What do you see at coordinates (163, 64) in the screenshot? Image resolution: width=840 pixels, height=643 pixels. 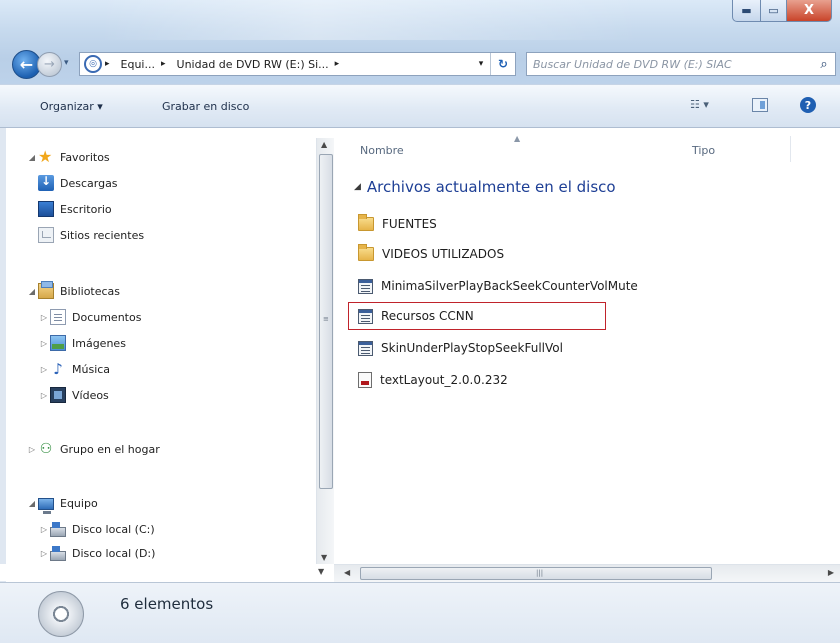 I see `chevron-right-icon: ▸` at bounding box center [163, 64].